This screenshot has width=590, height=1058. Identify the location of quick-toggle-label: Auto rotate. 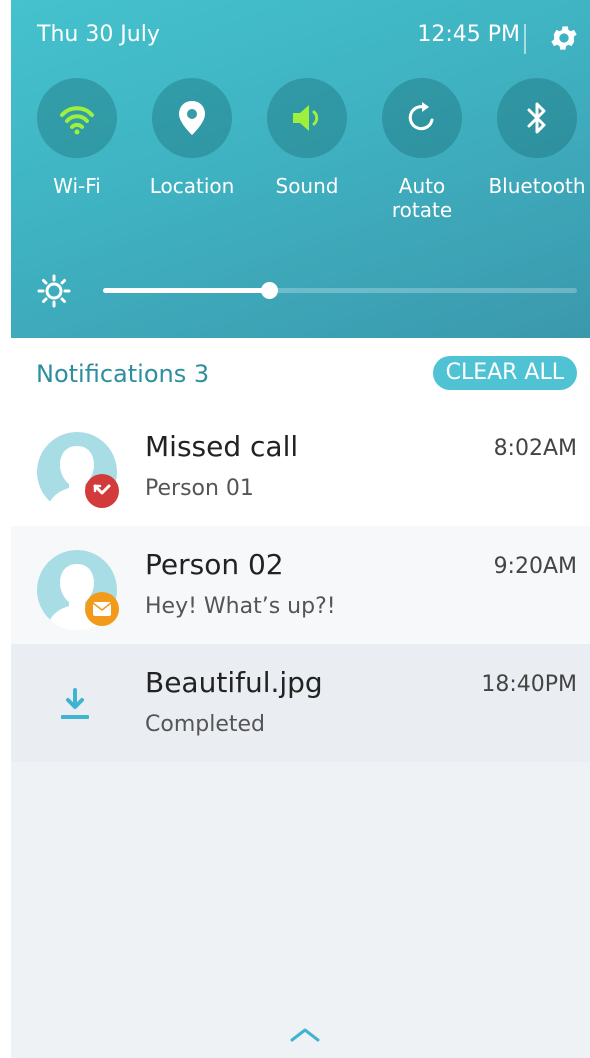
(422, 198).